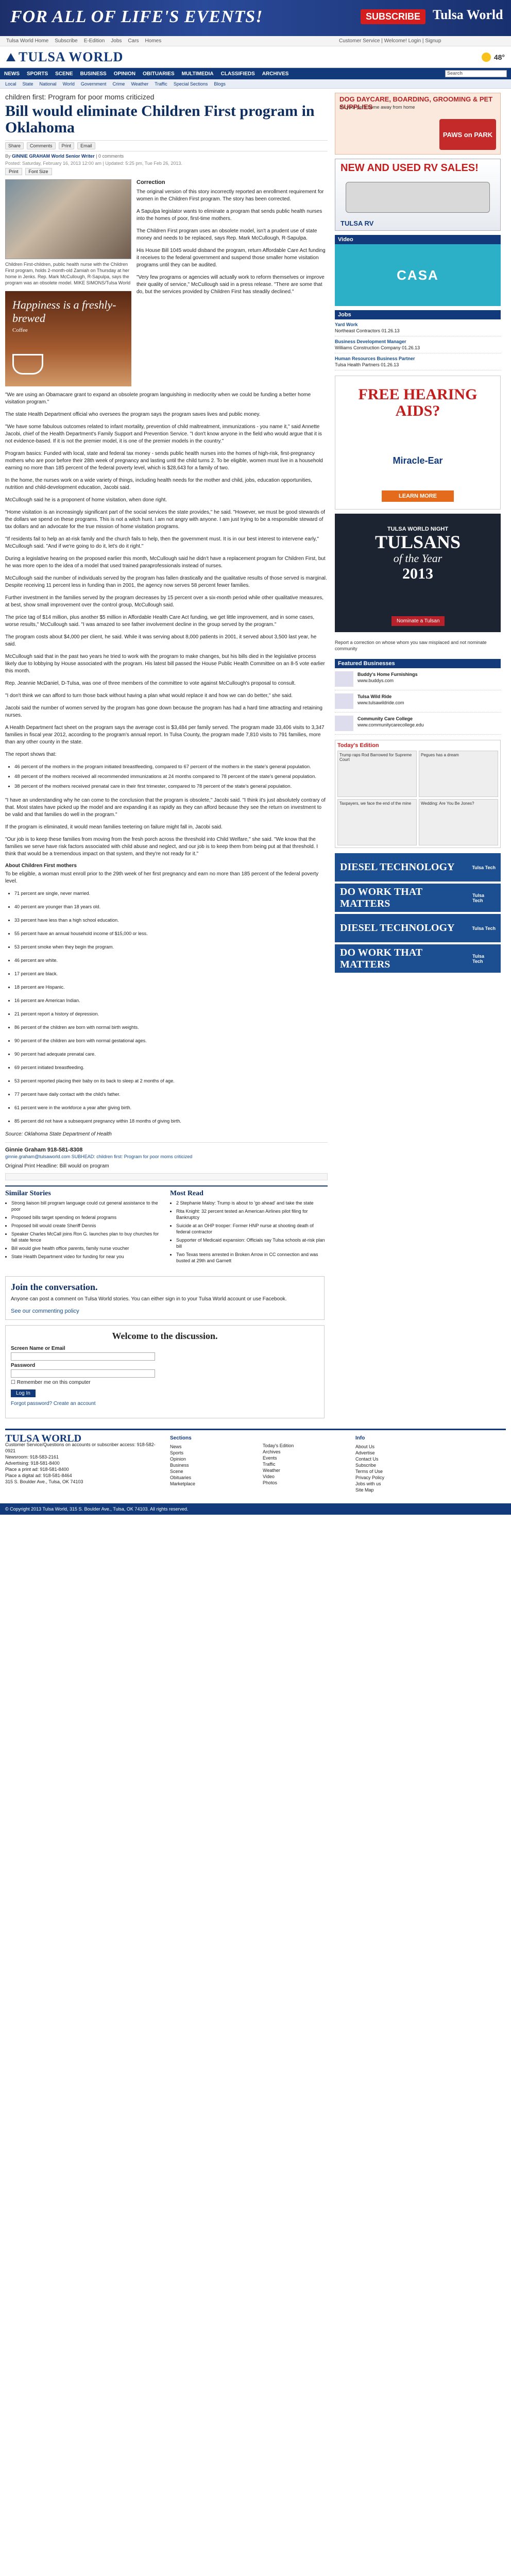  What do you see at coordinates (418, 679) in the screenshot?
I see `business-item: Buddy's Home Furnishings www.buddys.com` at bounding box center [418, 679].